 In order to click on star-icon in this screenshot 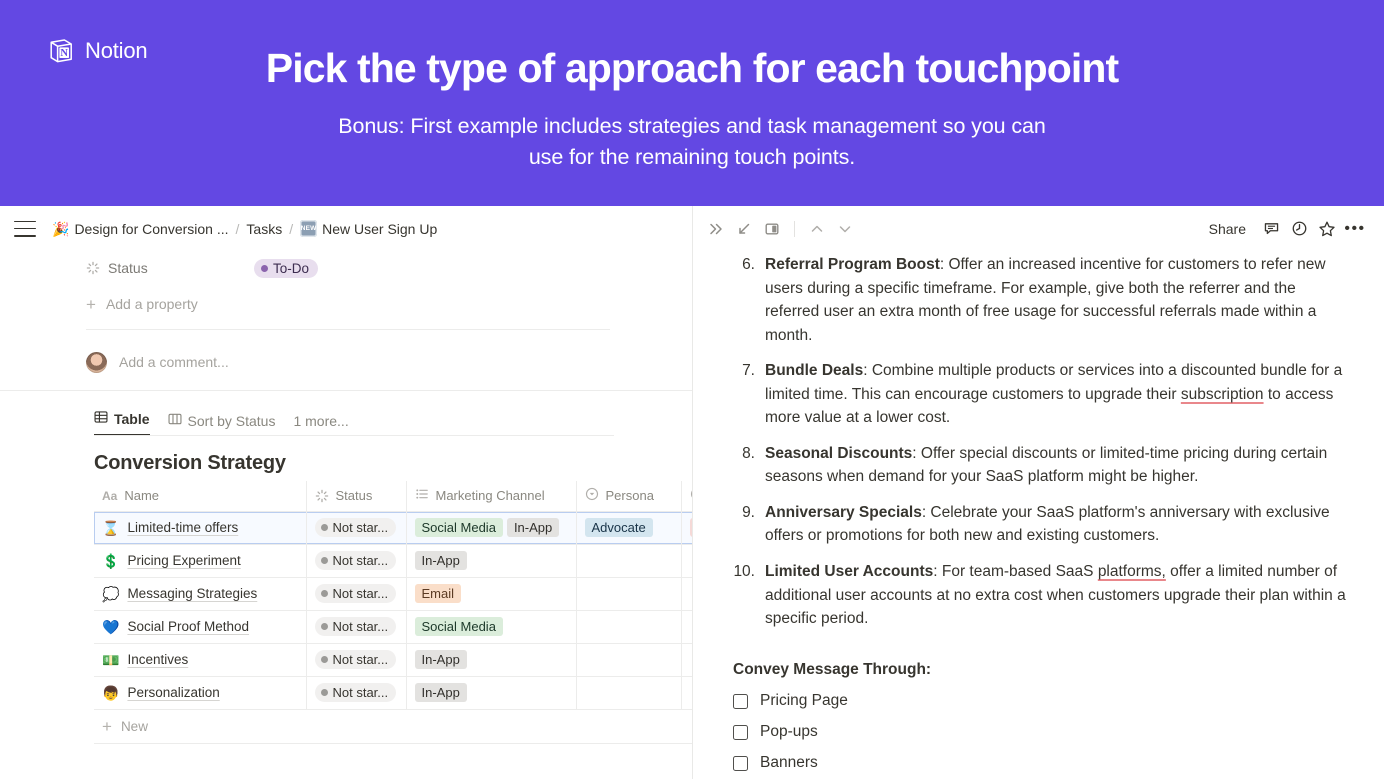, I will do `click(1327, 229)`.